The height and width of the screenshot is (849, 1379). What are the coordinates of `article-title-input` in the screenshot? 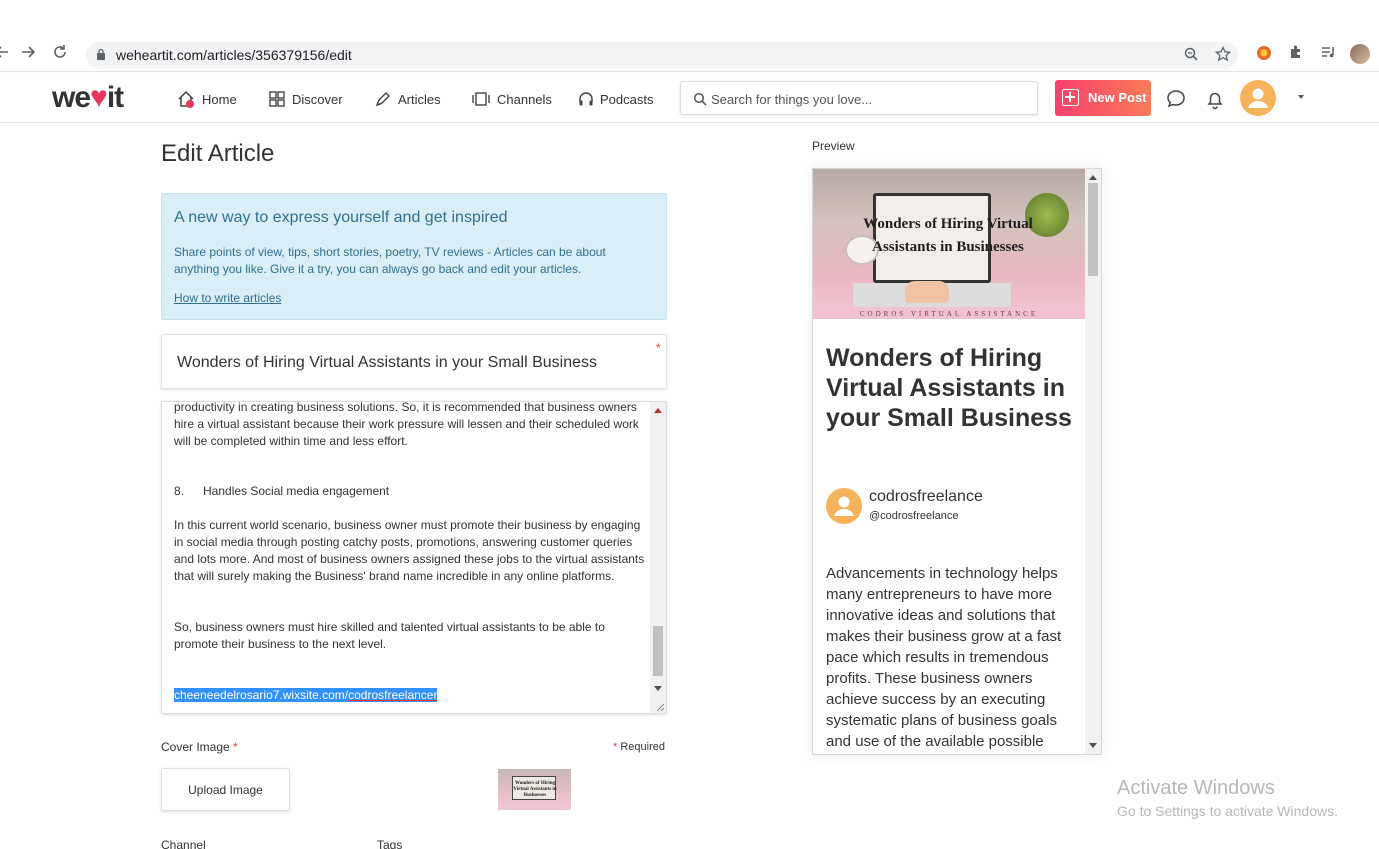 It's located at (412, 363).